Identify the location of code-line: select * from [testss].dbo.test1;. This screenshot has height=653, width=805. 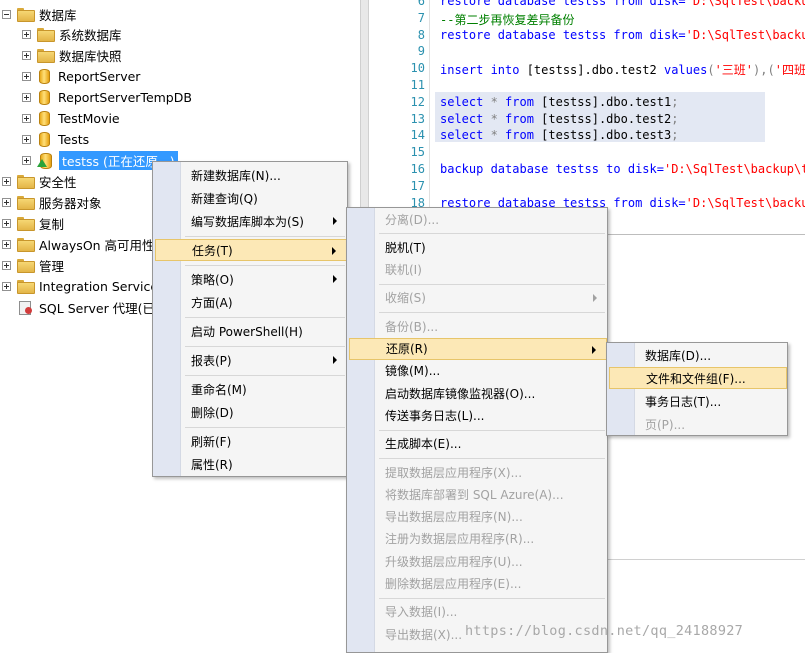
(559, 102).